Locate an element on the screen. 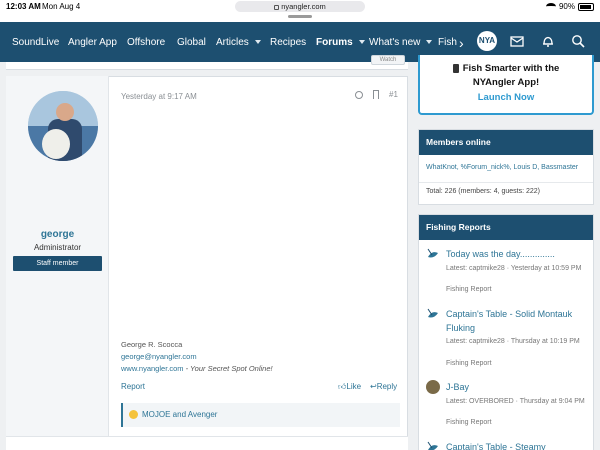 This screenshot has width=600, height=450. nav-item-label: Global is located at coordinates (191, 42).